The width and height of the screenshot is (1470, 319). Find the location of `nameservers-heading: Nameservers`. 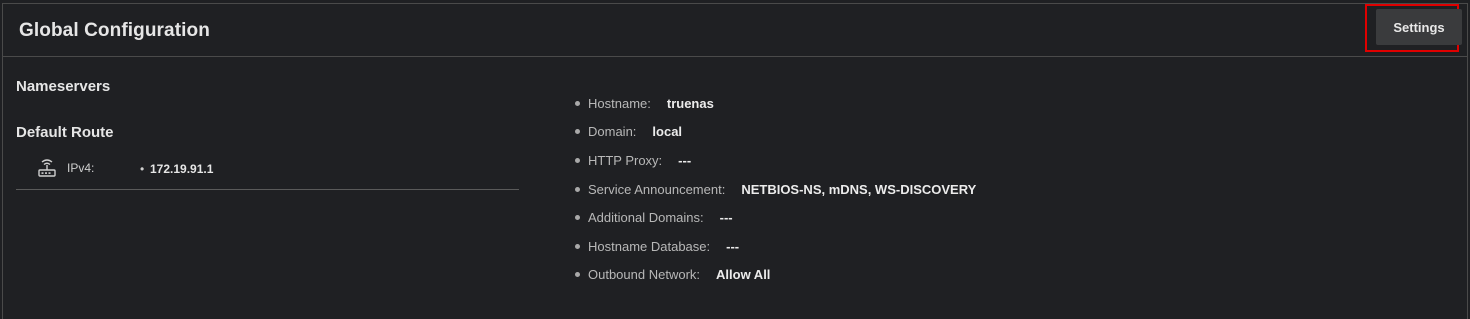

nameservers-heading: Nameservers is located at coordinates (63, 86).